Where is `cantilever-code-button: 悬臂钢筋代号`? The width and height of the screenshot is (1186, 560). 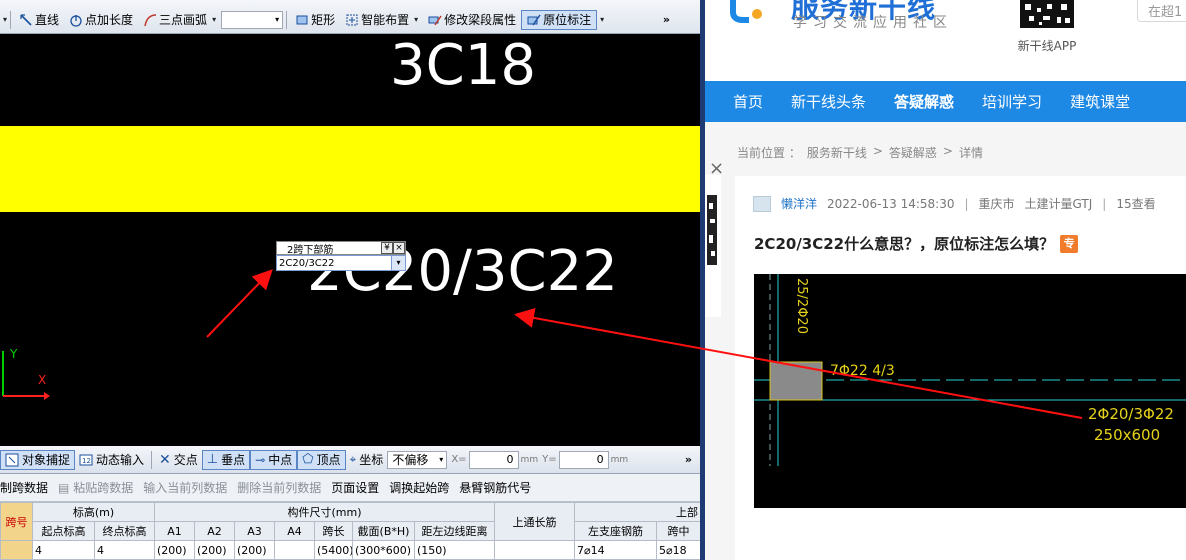 cantilever-code-button: 悬臂钢筋代号 is located at coordinates (495, 487).